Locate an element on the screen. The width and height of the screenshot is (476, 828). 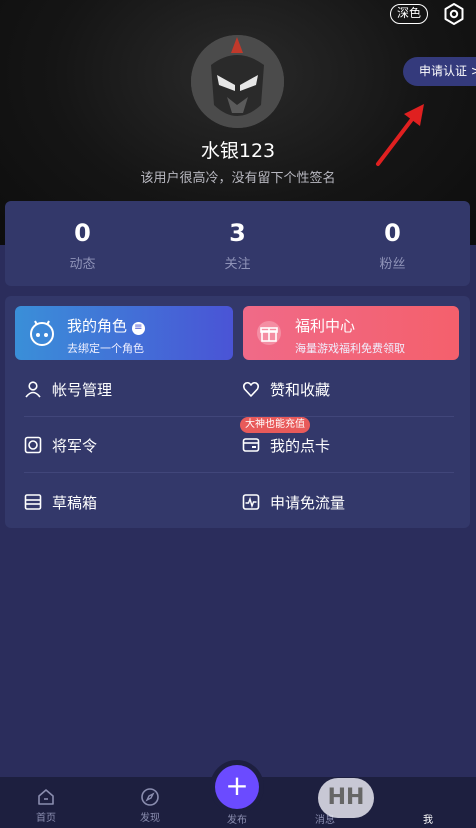
menu-label: 将军令 is located at coordinates (75, 445).